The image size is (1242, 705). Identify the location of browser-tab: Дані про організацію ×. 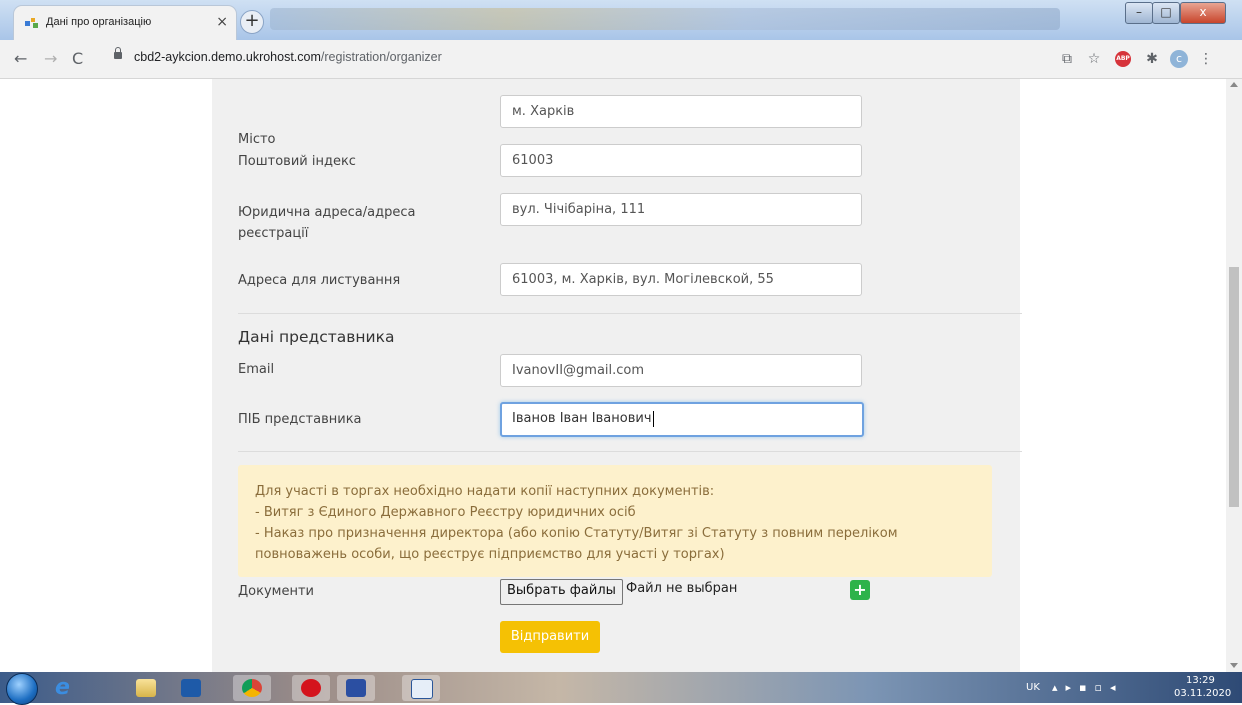
(125, 23).